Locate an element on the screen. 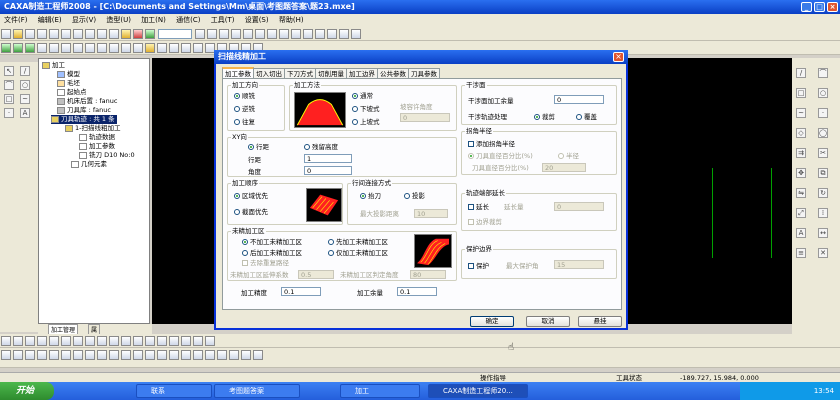 Image resolution: width=840 pixels, height=400 pixels. r-rotate-icon: ↻ is located at coordinates (823, 193).